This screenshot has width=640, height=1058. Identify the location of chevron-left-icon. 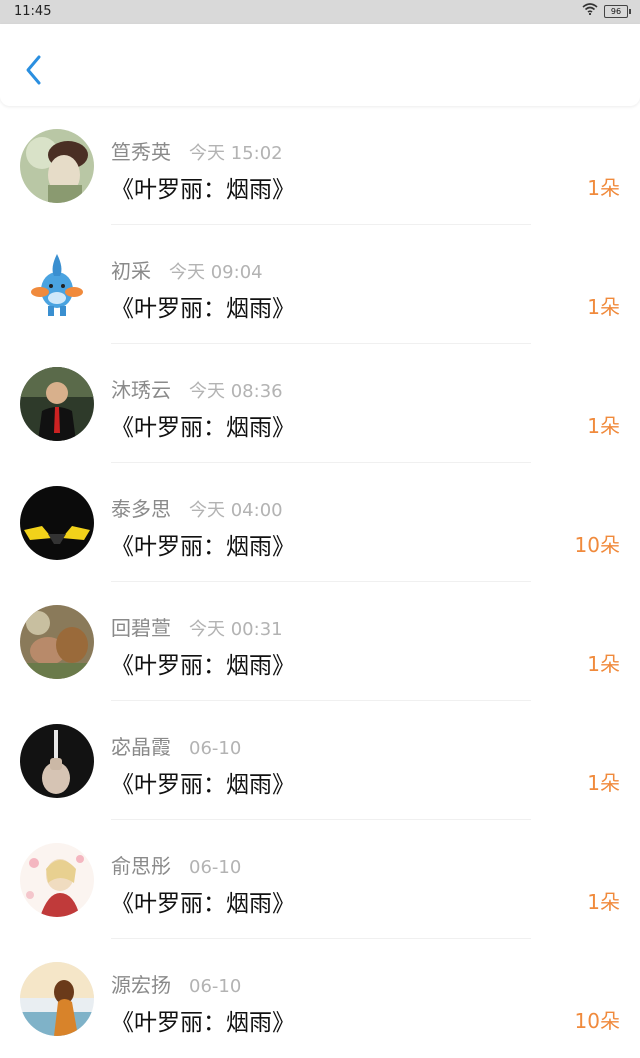
(33, 70).